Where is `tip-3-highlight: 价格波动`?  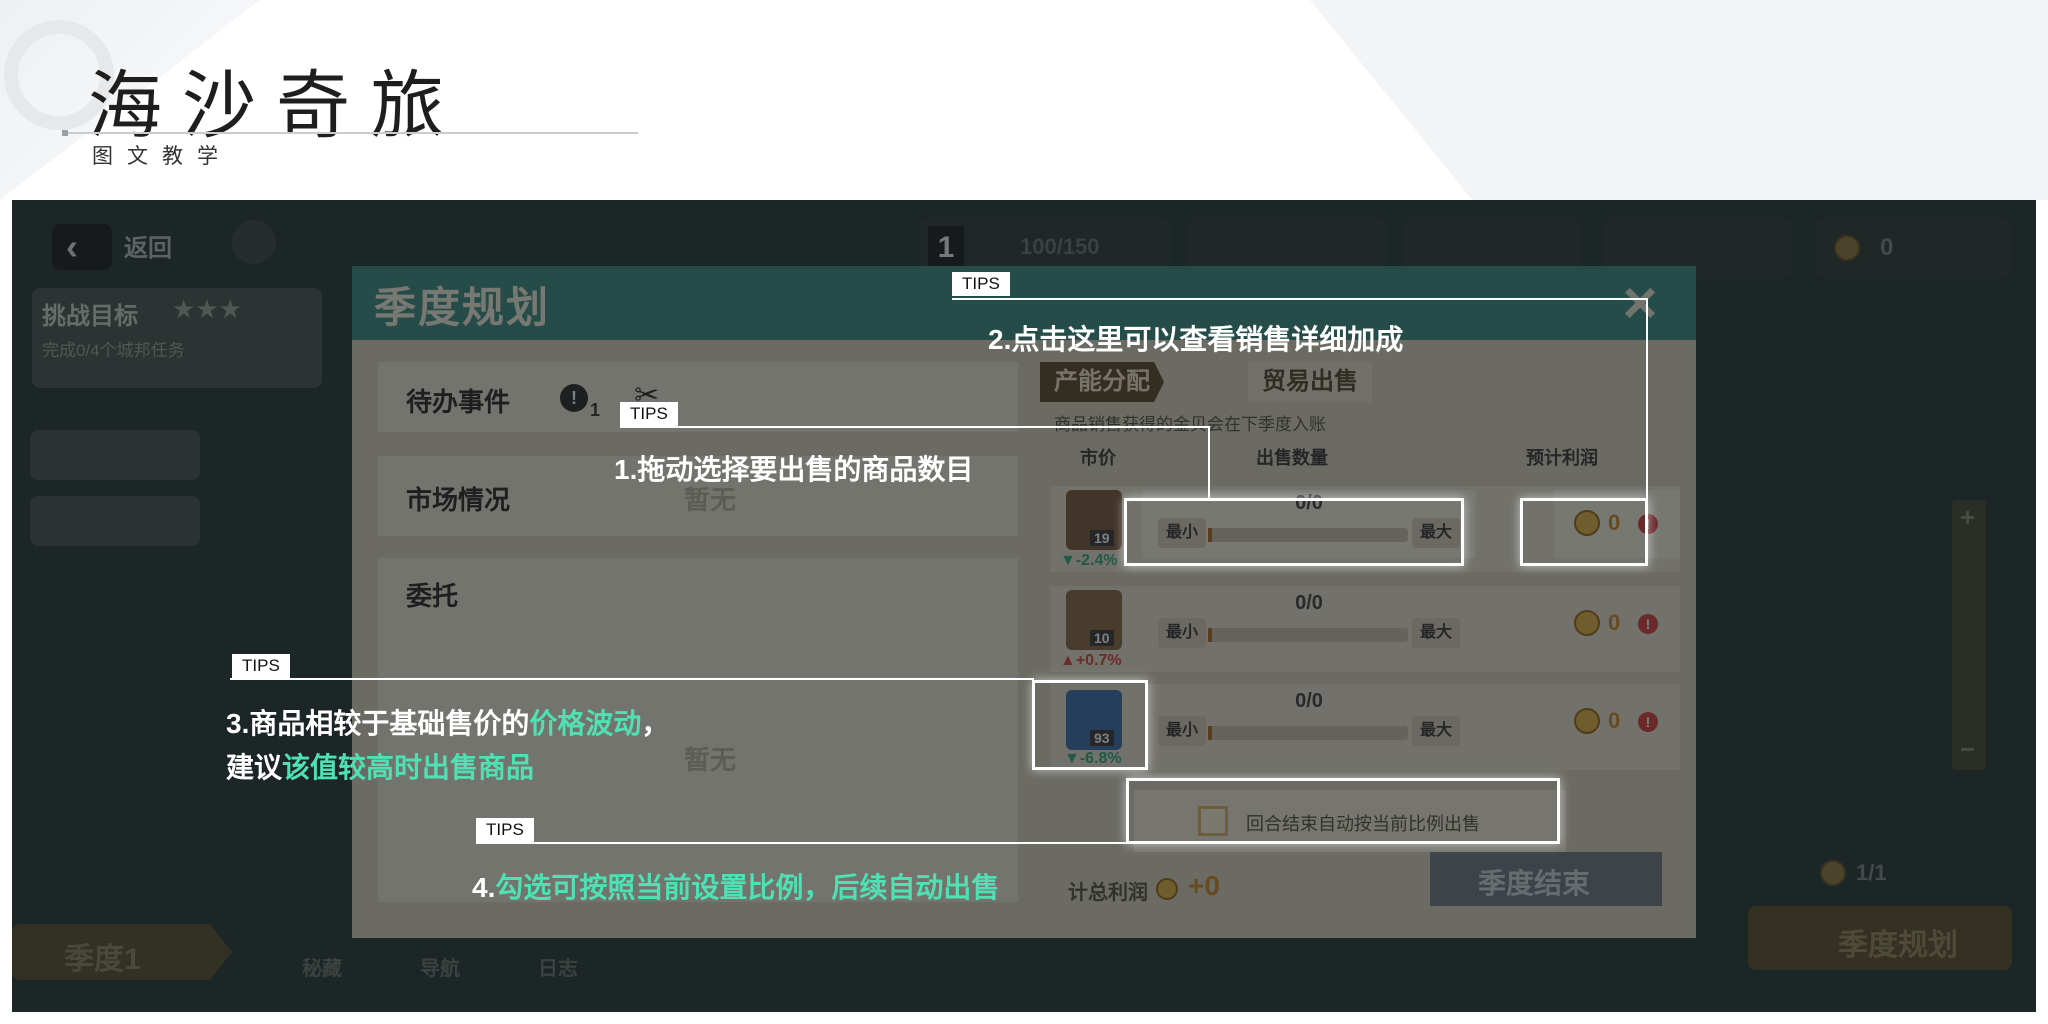
tip-3-highlight: 价格波动 is located at coordinates (585, 723).